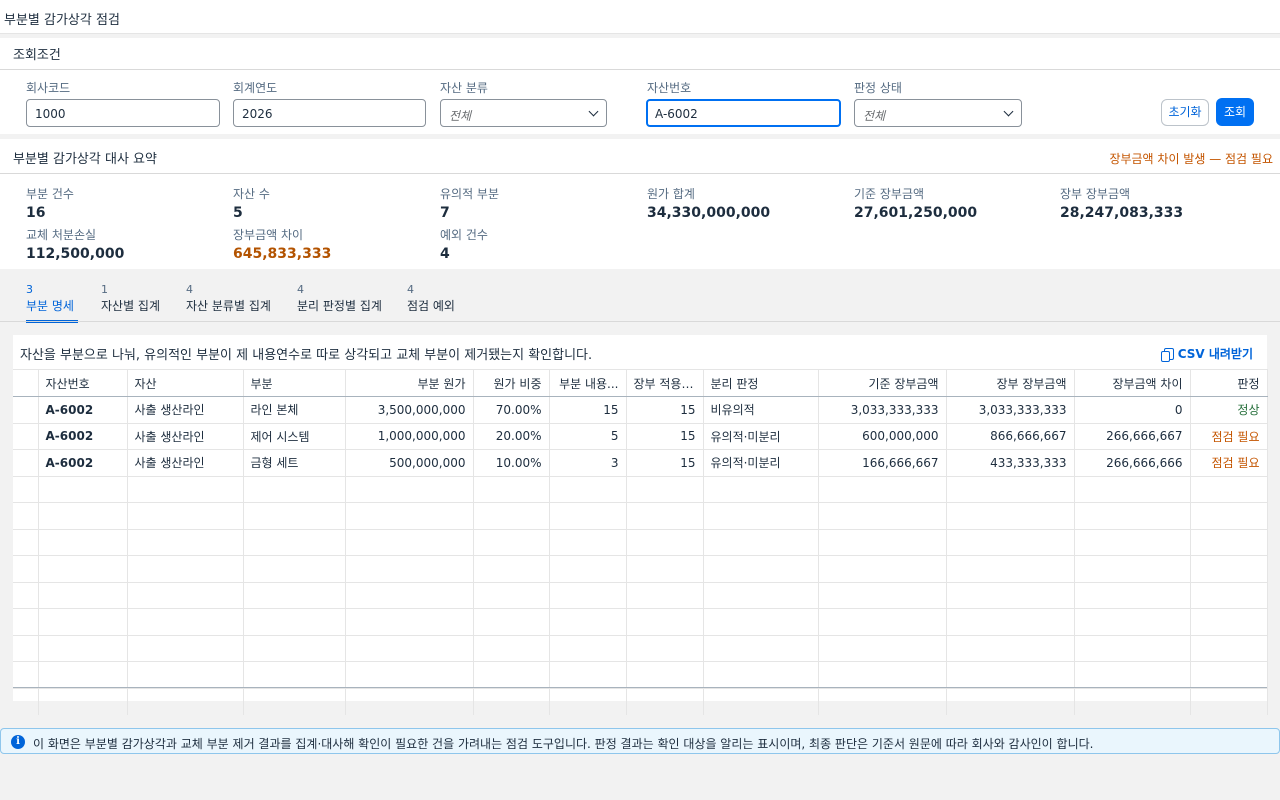 The width and height of the screenshot is (1280, 800). I want to click on cell-cost-share: 10.00%, so click(511, 463).